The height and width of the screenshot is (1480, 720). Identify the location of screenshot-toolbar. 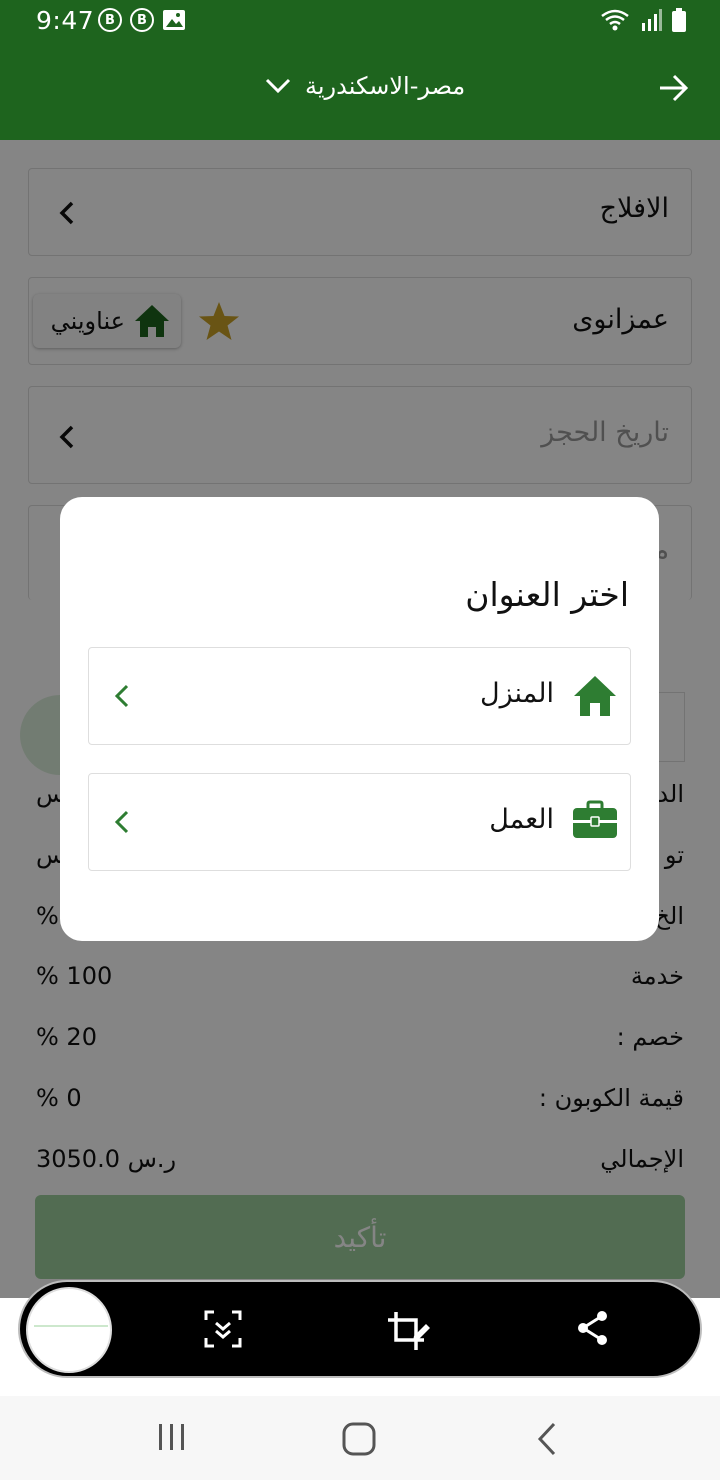
(360, 1329).